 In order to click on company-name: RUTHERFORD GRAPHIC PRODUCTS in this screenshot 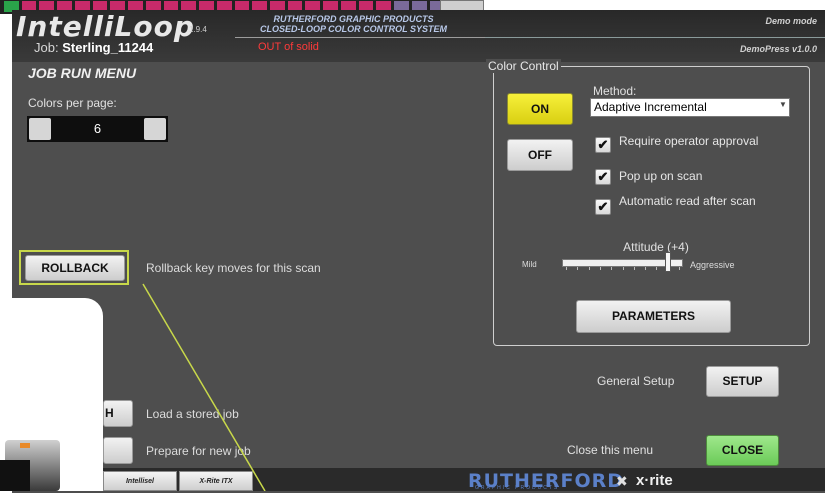, I will do `click(353, 19)`.